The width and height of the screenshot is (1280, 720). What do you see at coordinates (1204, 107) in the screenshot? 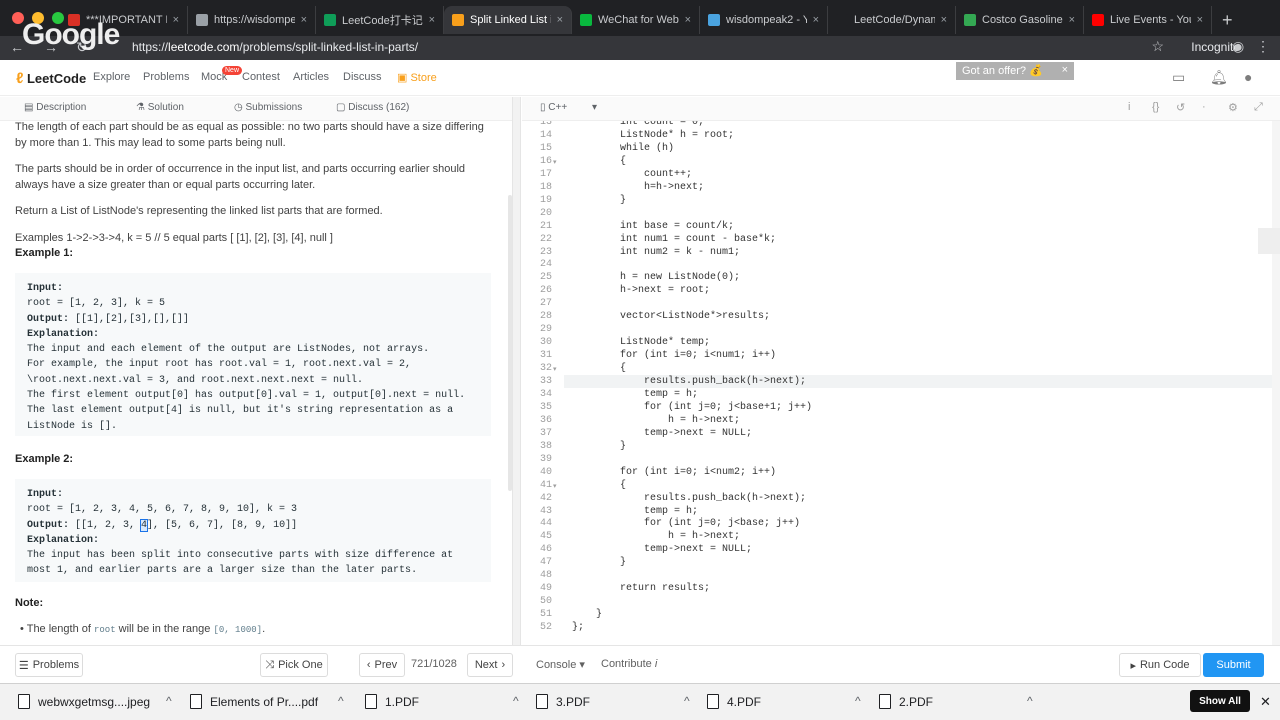
I see `bug-icon: ·` at bounding box center [1204, 107].